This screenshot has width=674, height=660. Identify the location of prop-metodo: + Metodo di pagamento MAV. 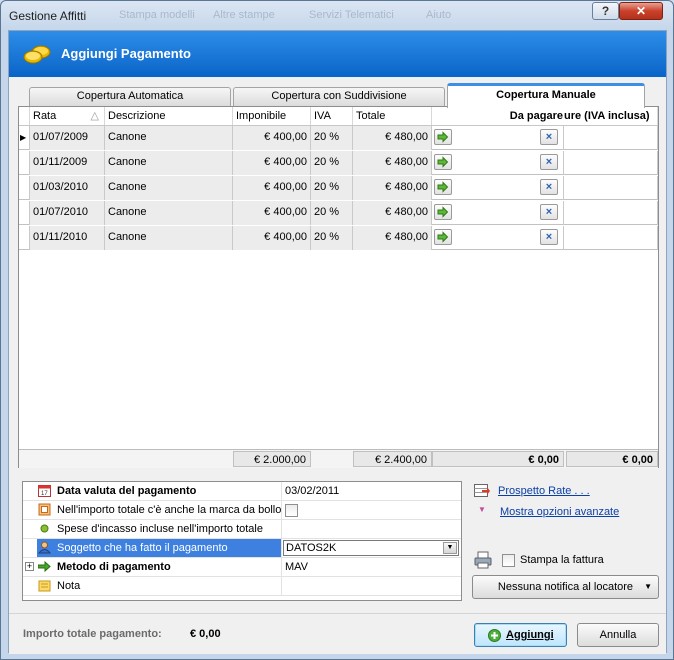
(242, 567).